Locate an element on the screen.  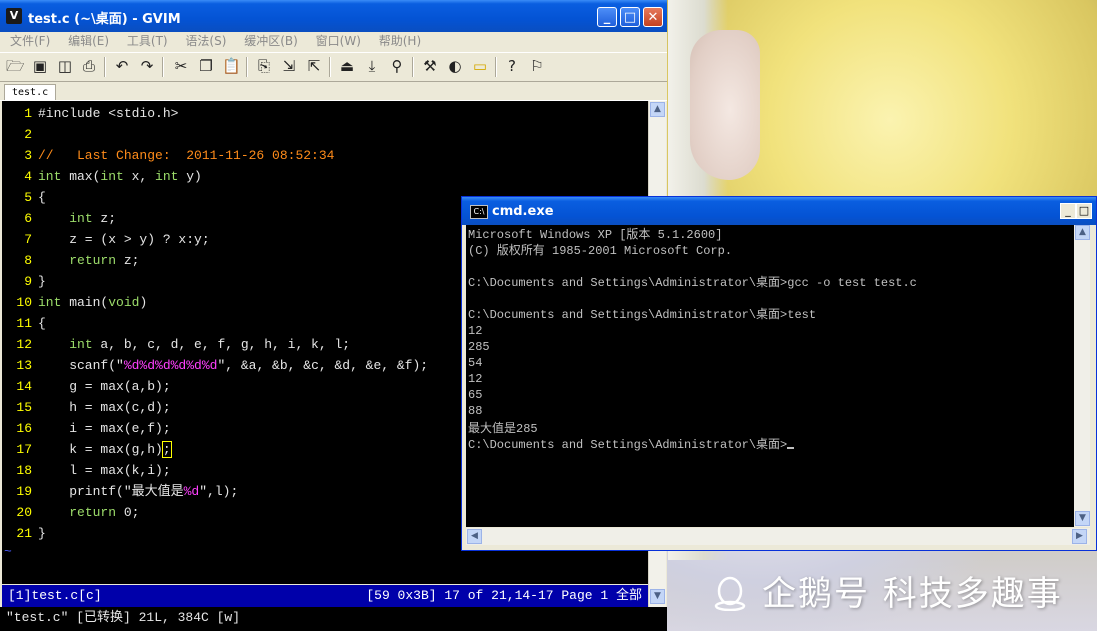
cmd-maximize-button: □ is located at coordinates (1084, 211).